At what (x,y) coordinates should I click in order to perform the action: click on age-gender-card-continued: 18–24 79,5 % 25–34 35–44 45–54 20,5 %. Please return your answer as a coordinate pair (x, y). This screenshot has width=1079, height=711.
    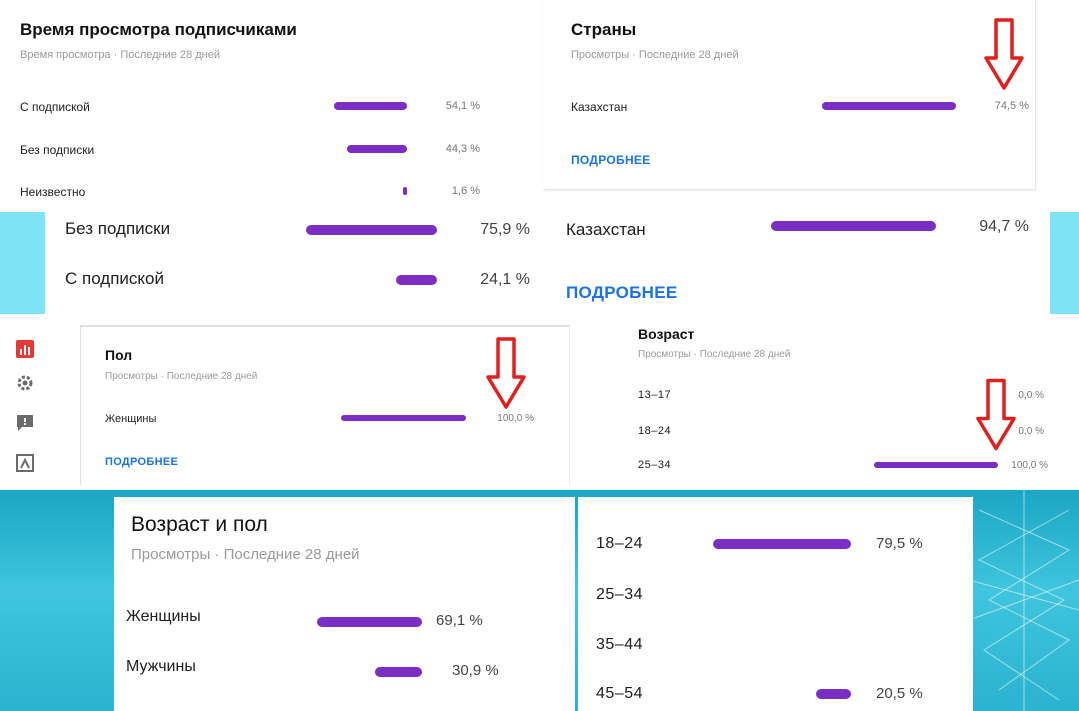
    Looking at the image, I should click on (775, 604).